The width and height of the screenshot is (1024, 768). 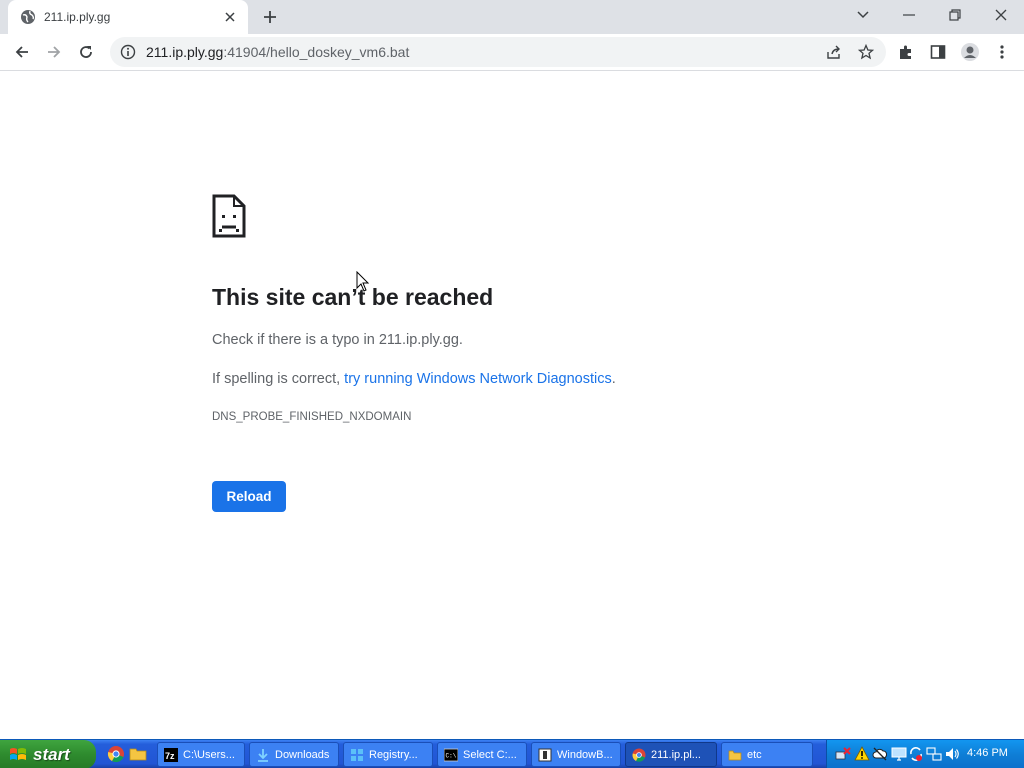 I want to click on more-vert-icon, so click(x=1002, y=52).